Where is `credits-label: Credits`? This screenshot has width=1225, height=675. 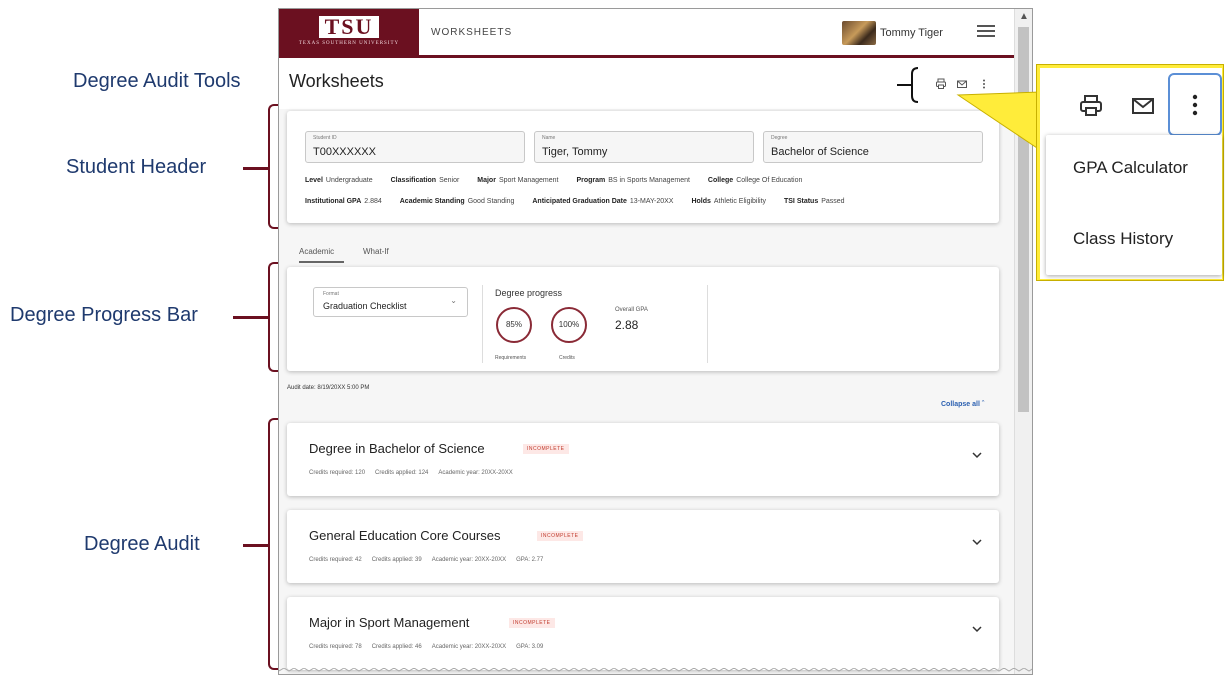
credits-label: Credits is located at coordinates (567, 358).